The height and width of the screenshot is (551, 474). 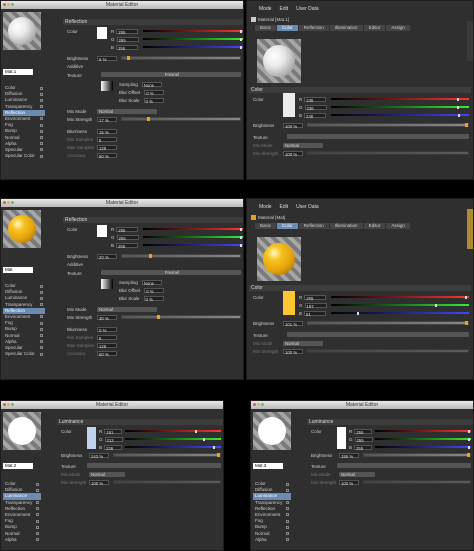 I want to click on brightness-slider, so click(x=181, y=58).